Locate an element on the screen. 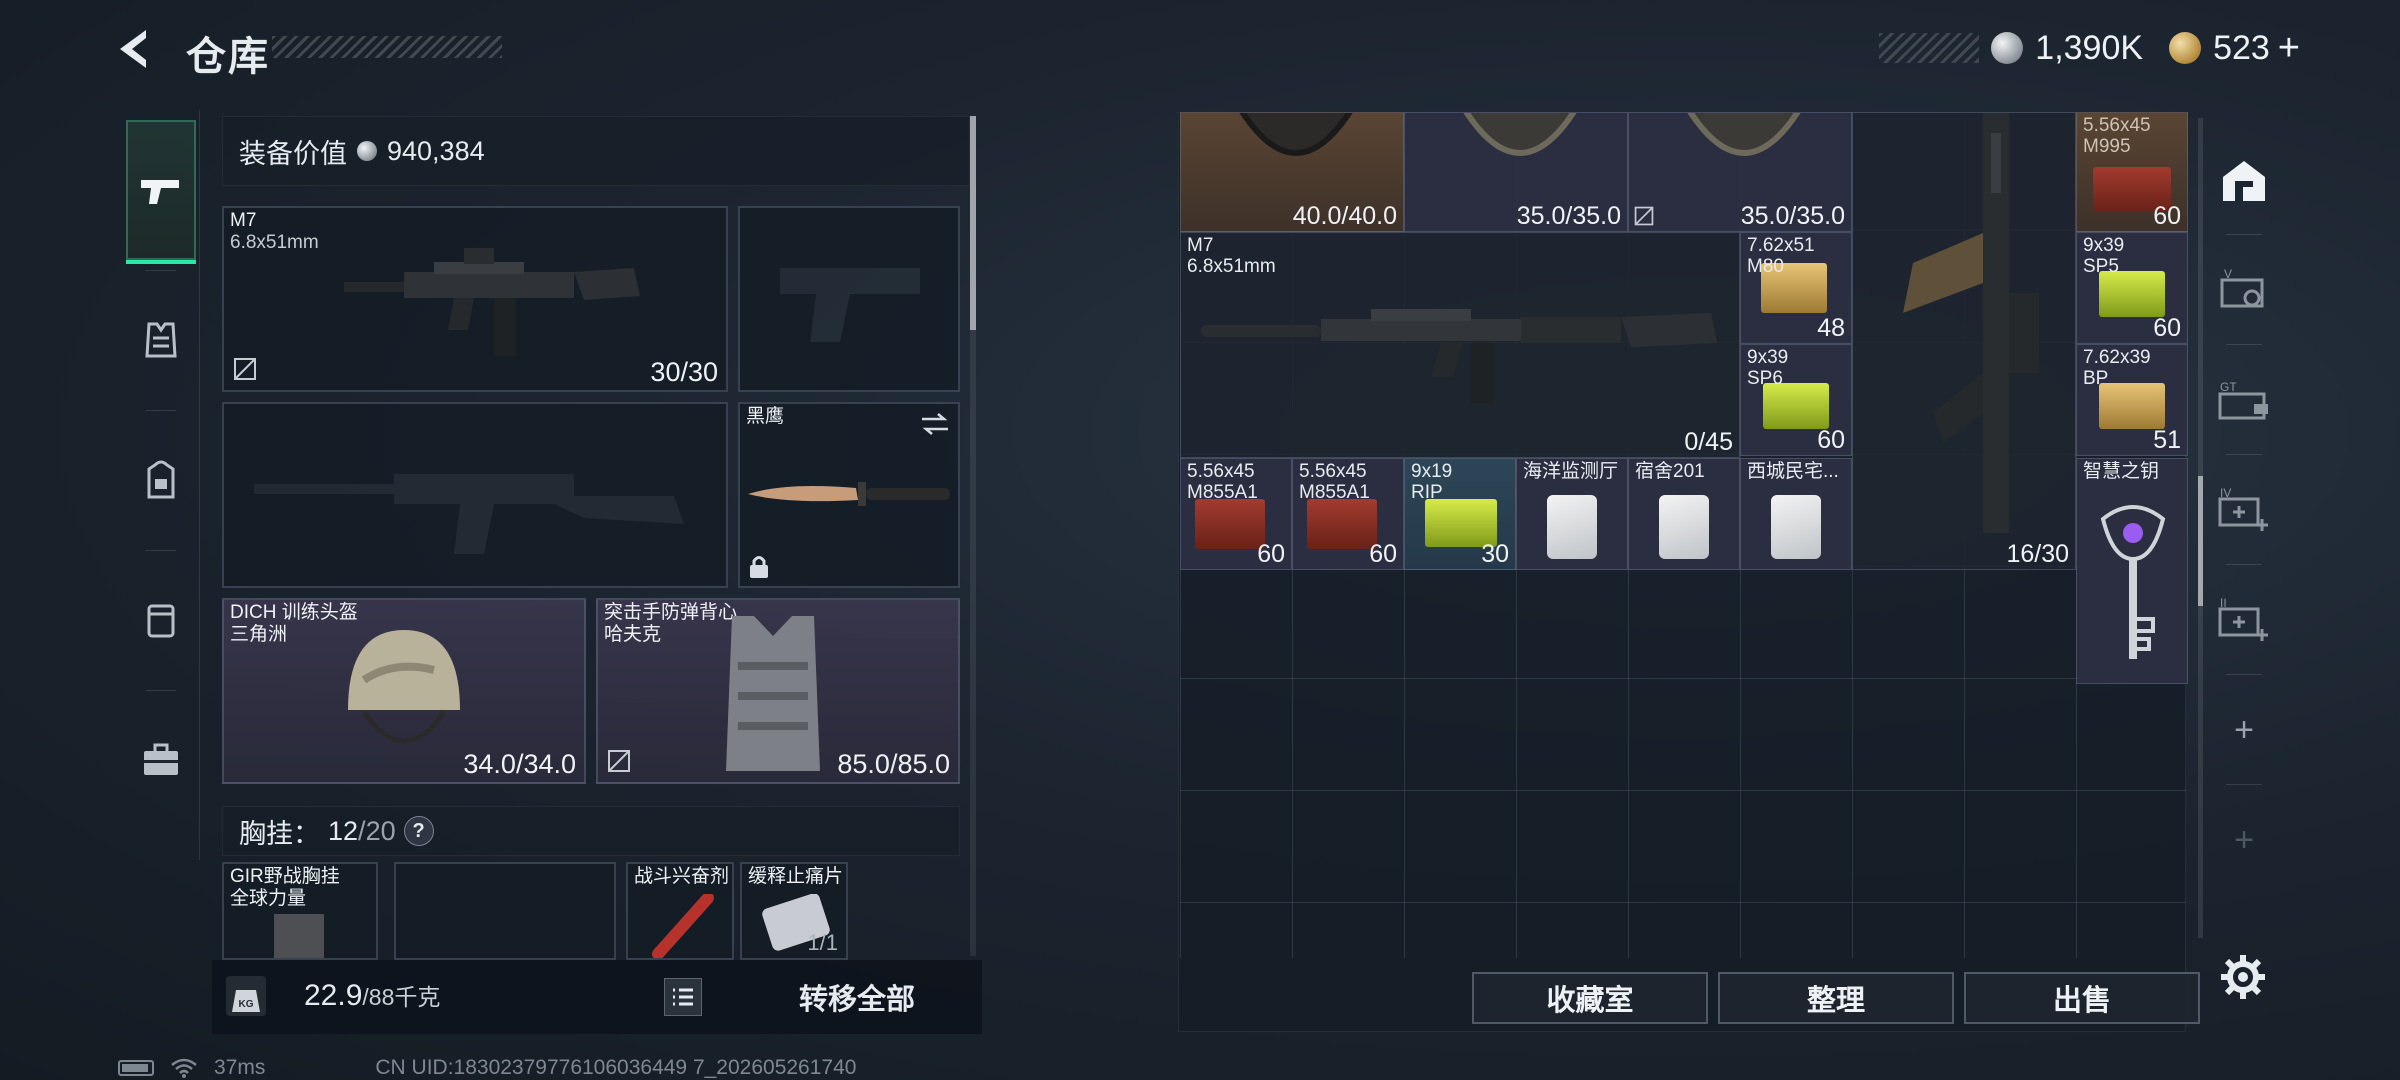  sell-button: 出售 is located at coordinates (2082, 998).